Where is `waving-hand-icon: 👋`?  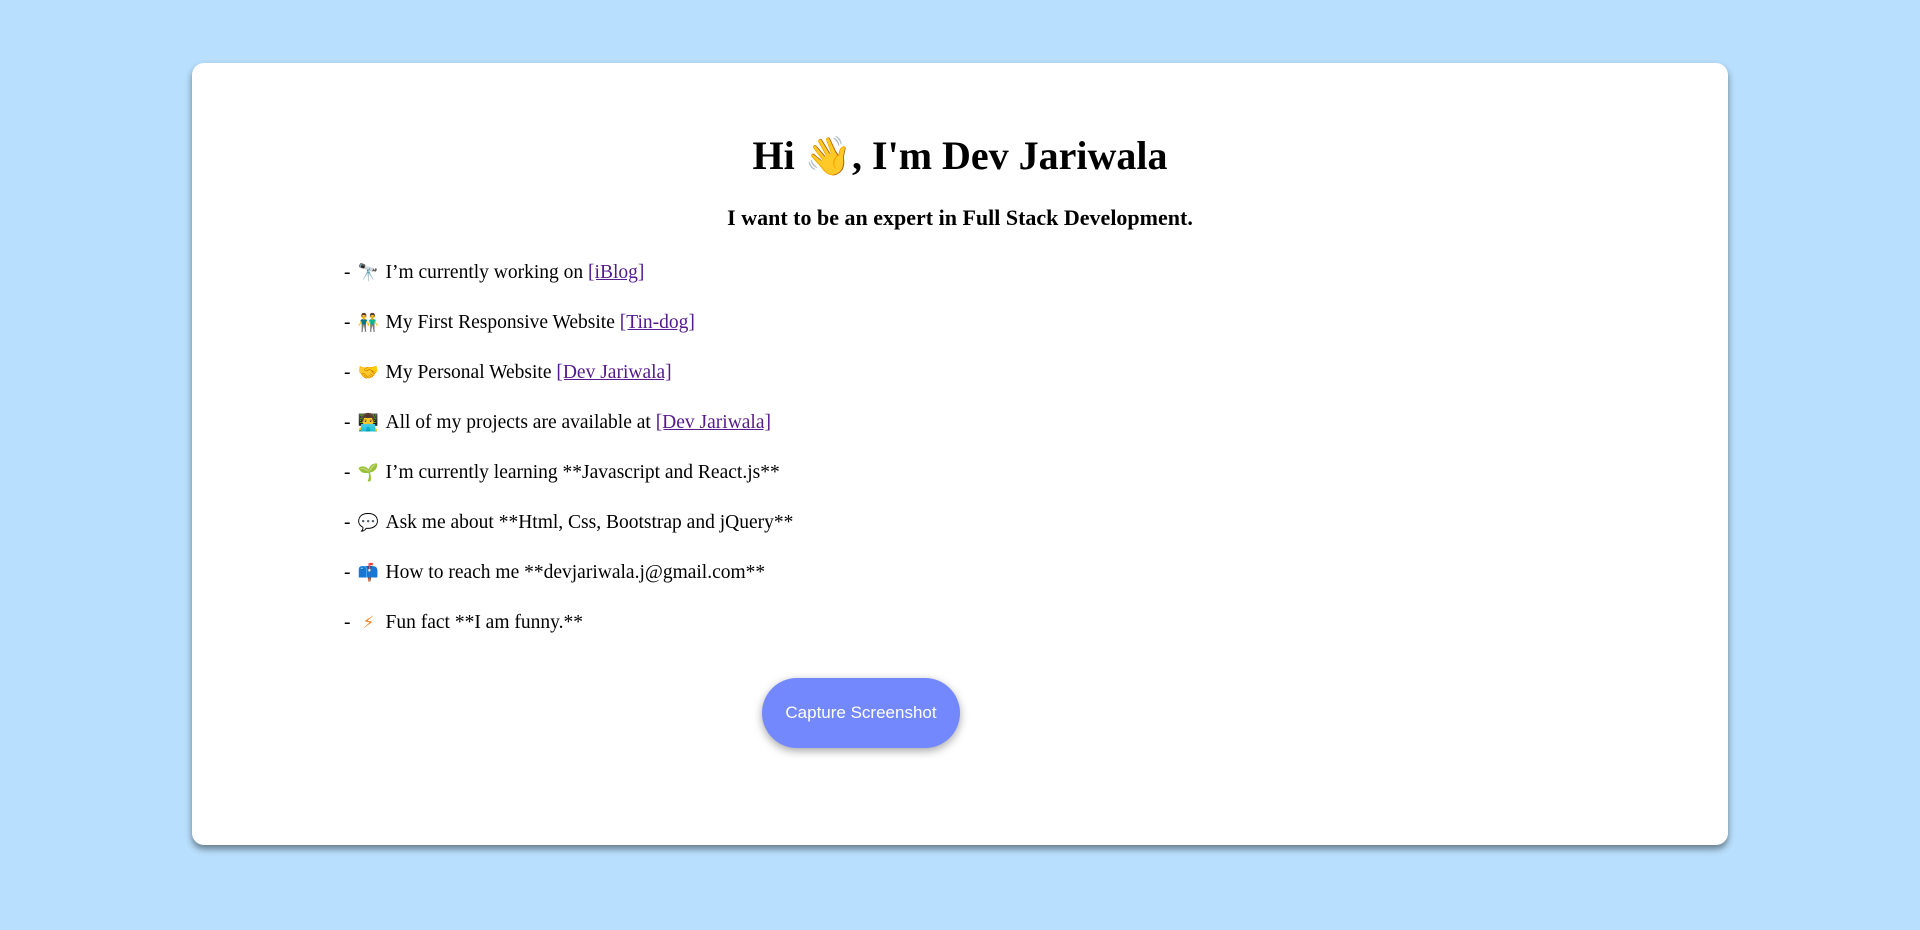 waving-hand-icon: 👋 is located at coordinates (828, 156).